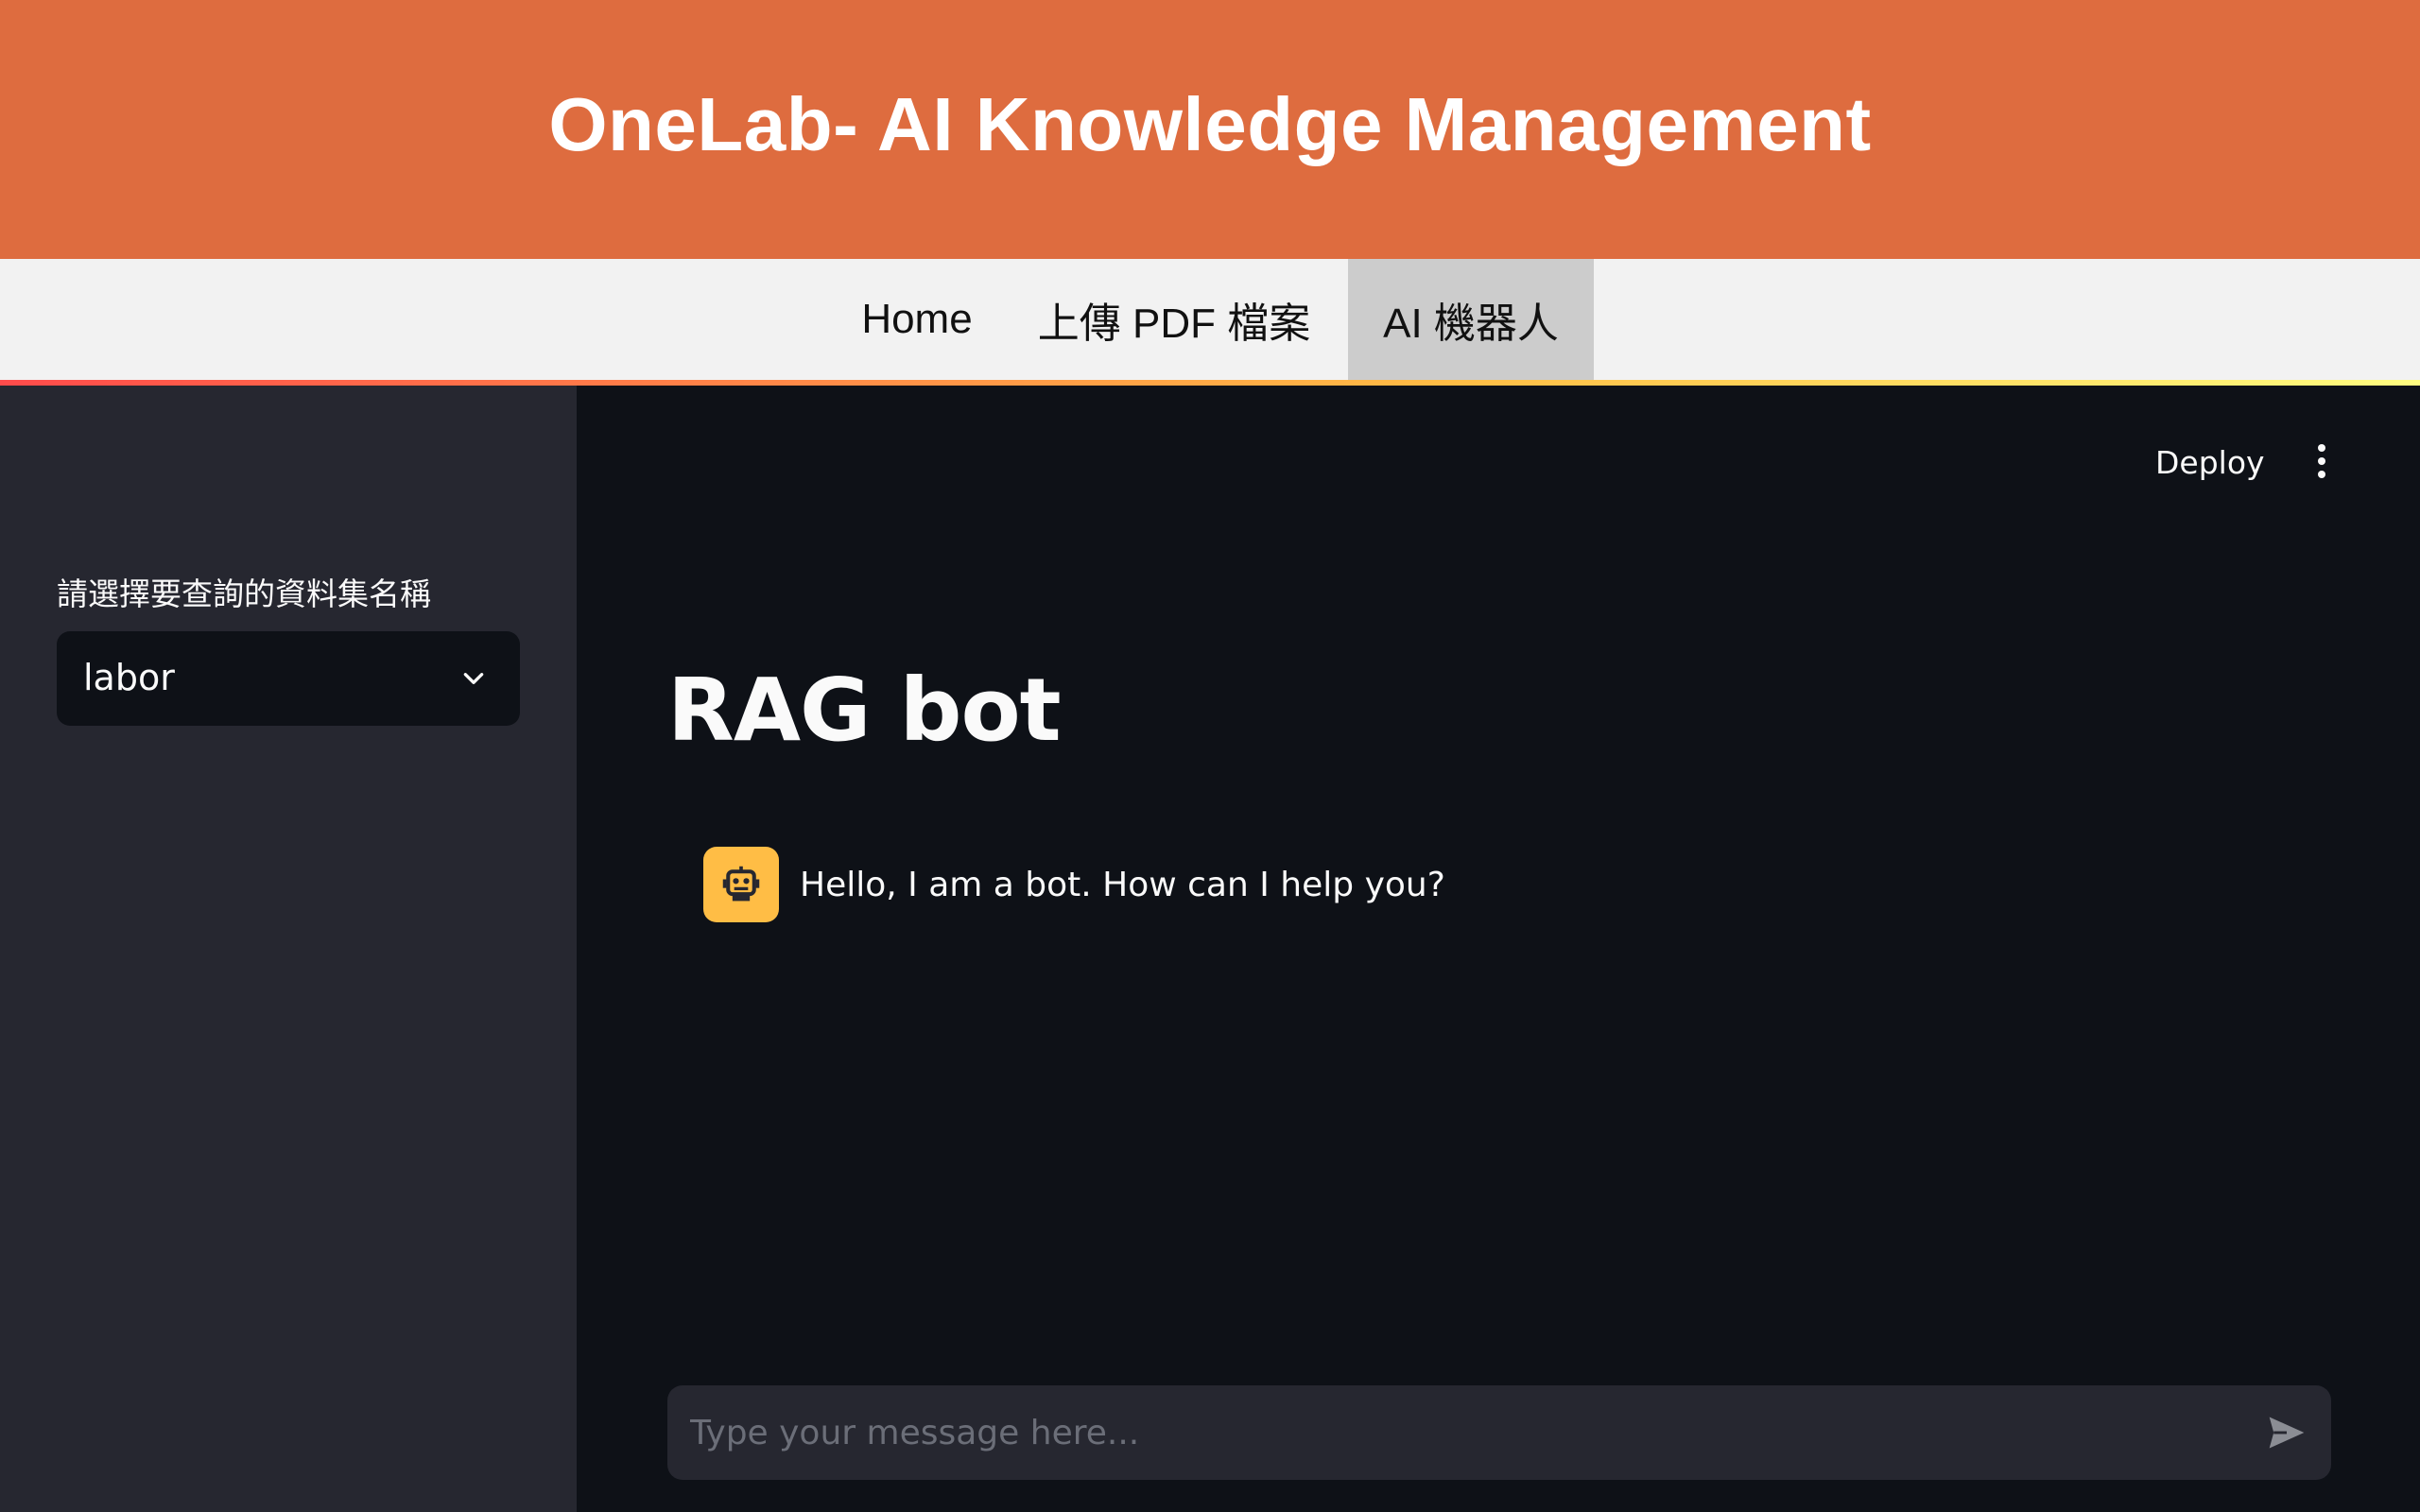  I want to click on top-navigation: Home 上傳 PDF 檔案 AI 機器人, so click(1210, 319).